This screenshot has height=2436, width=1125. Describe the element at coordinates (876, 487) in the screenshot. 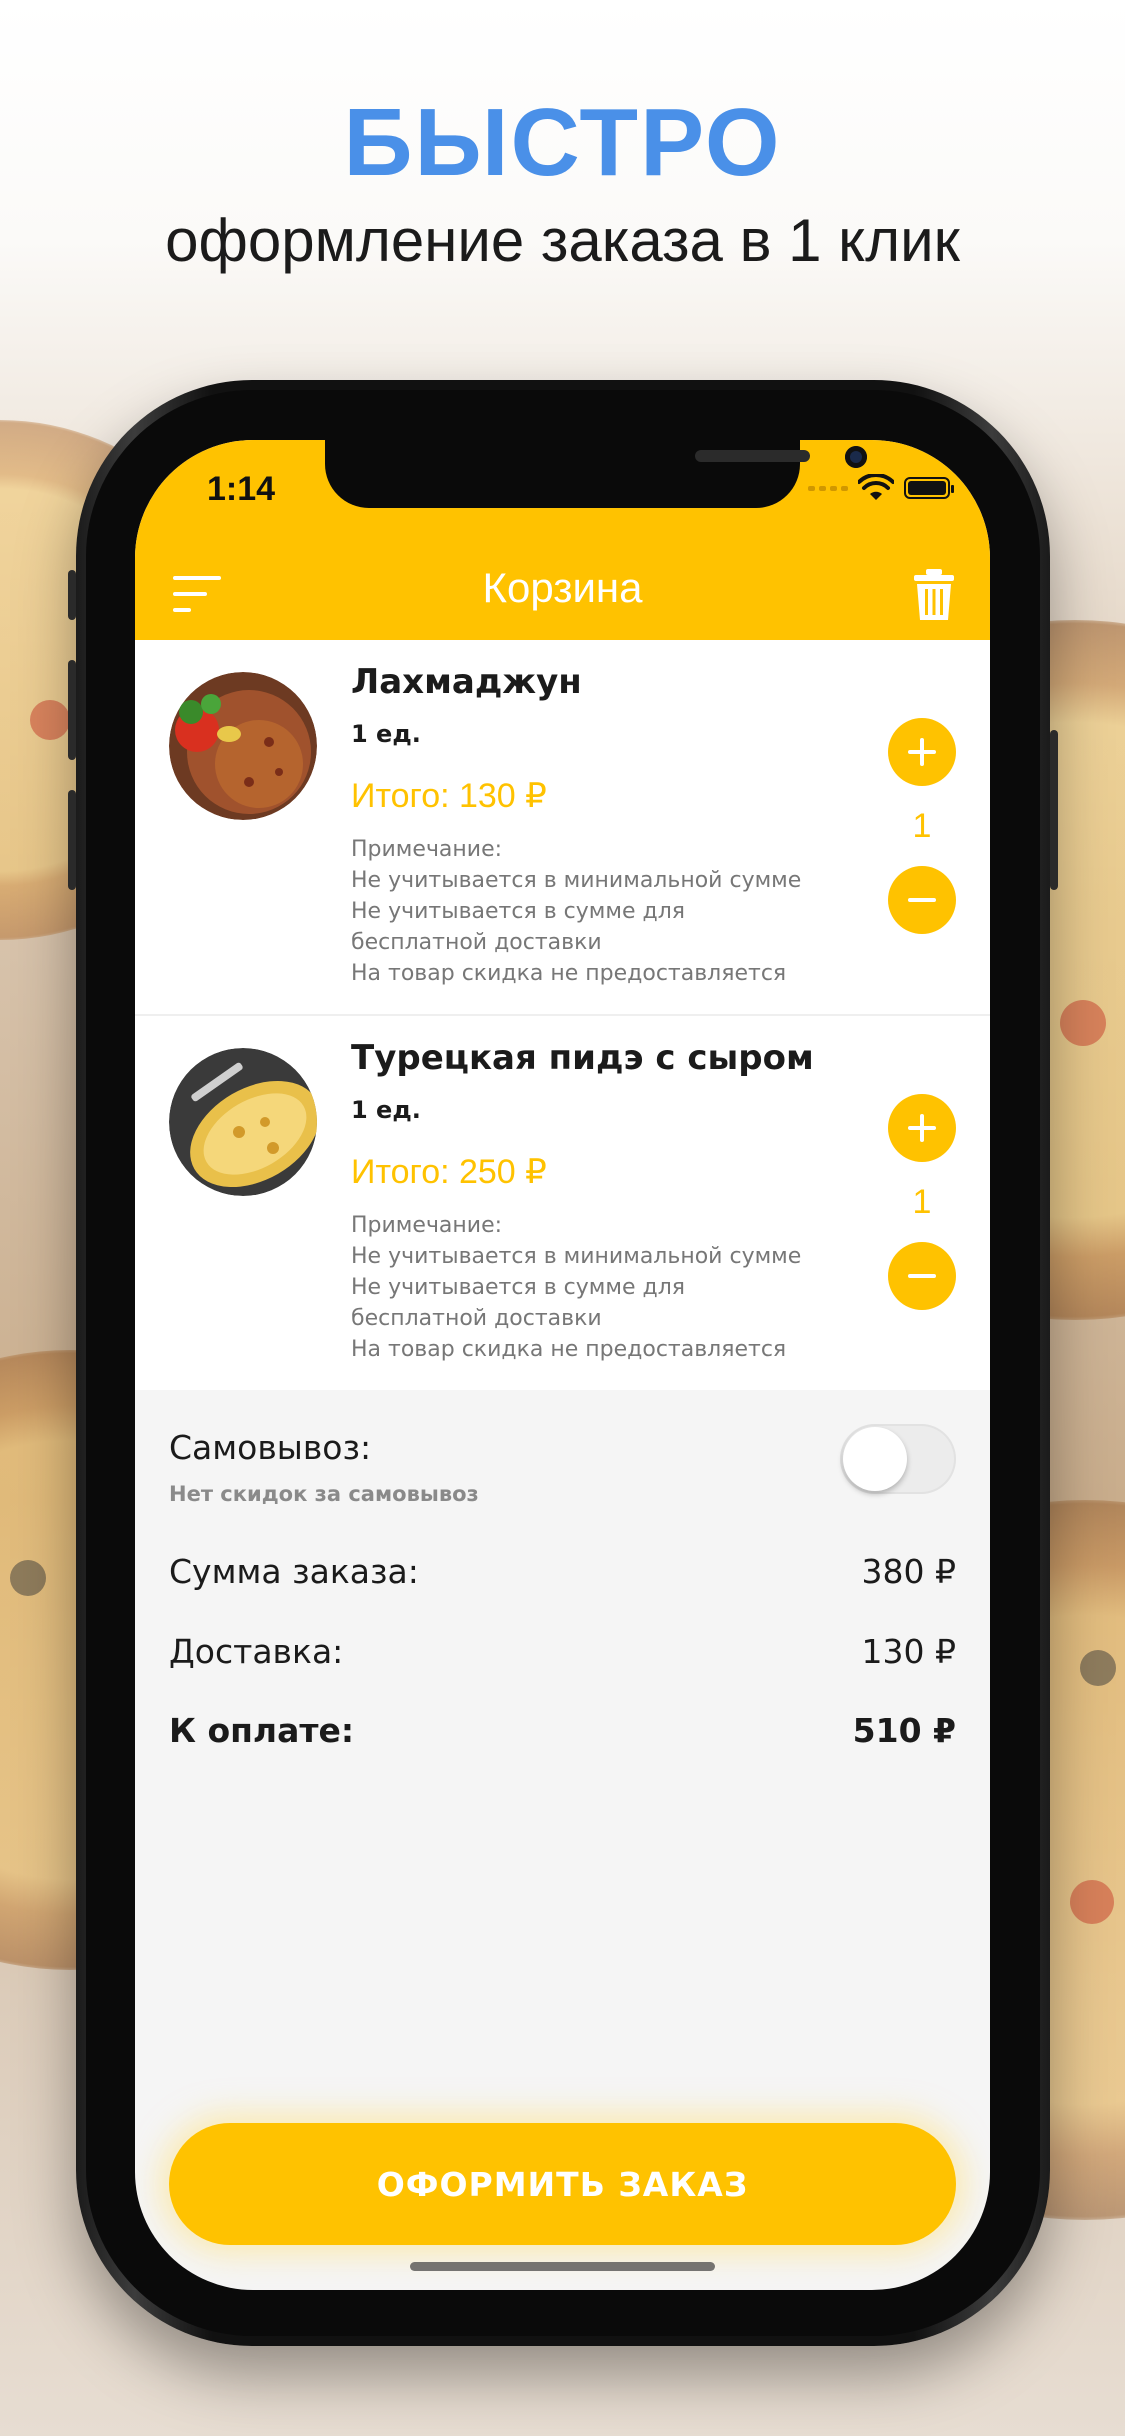

I see `wifi-icon` at that location.